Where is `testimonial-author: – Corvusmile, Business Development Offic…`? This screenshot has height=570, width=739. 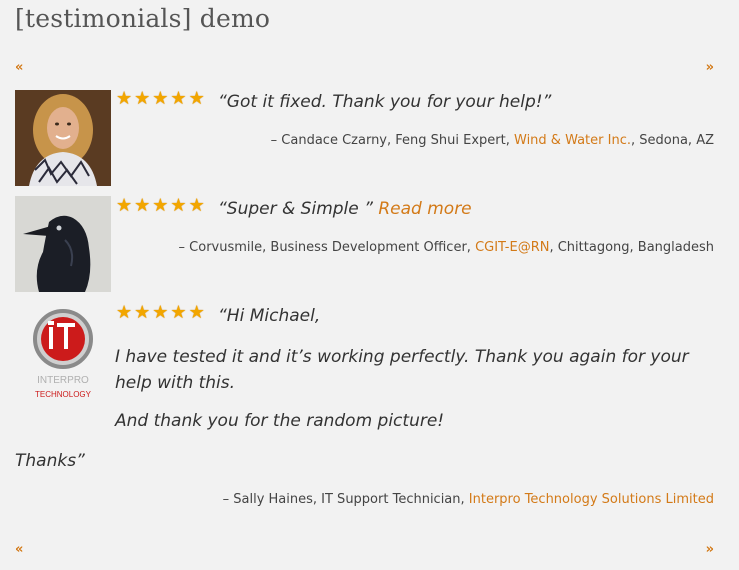 testimonial-author: – Corvusmile, Business Development Offic… is located at coordinates (446, 247).